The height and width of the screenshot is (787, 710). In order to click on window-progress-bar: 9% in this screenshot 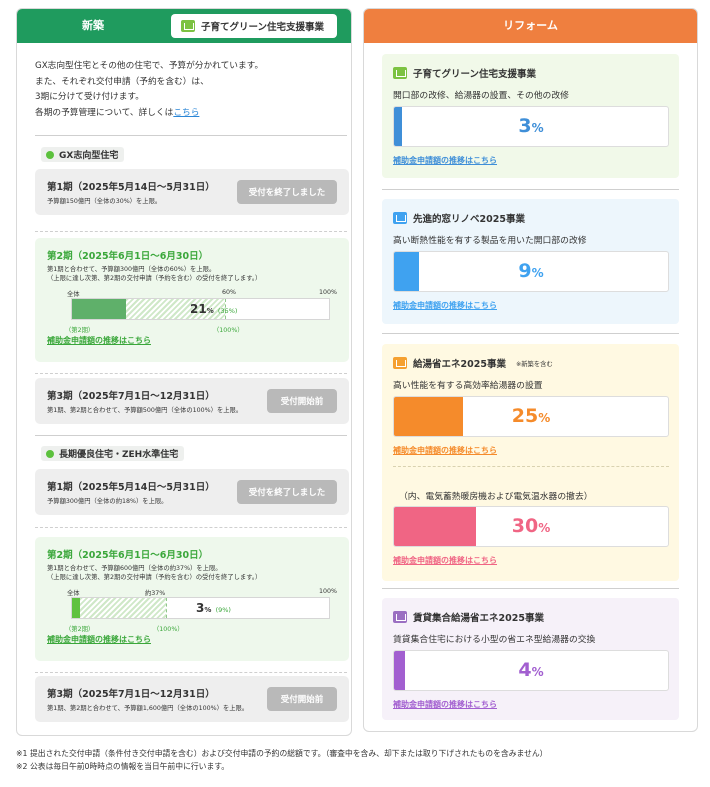, I will do `click(531, 271)`.